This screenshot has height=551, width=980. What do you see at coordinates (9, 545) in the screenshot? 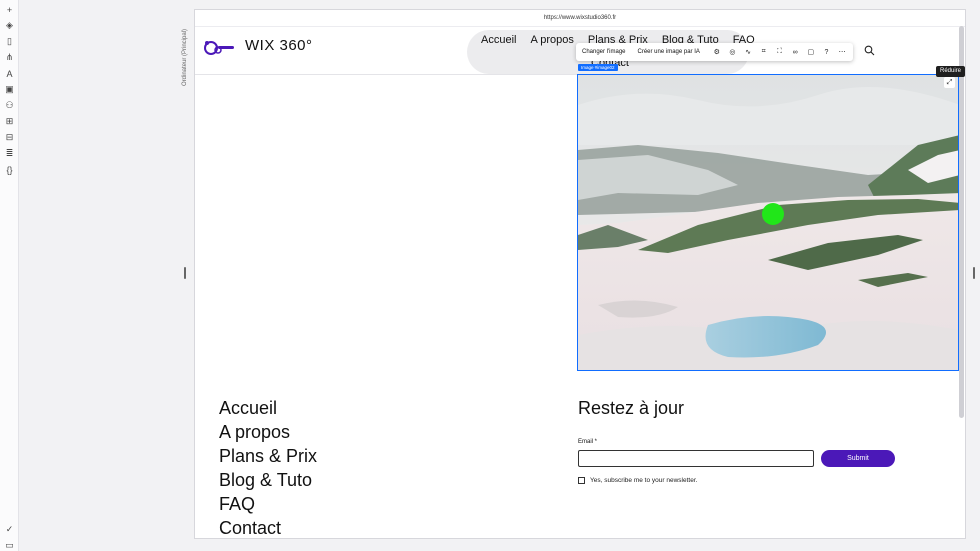
I see `chat-icon: ▭` at bounding box center [9, 545].